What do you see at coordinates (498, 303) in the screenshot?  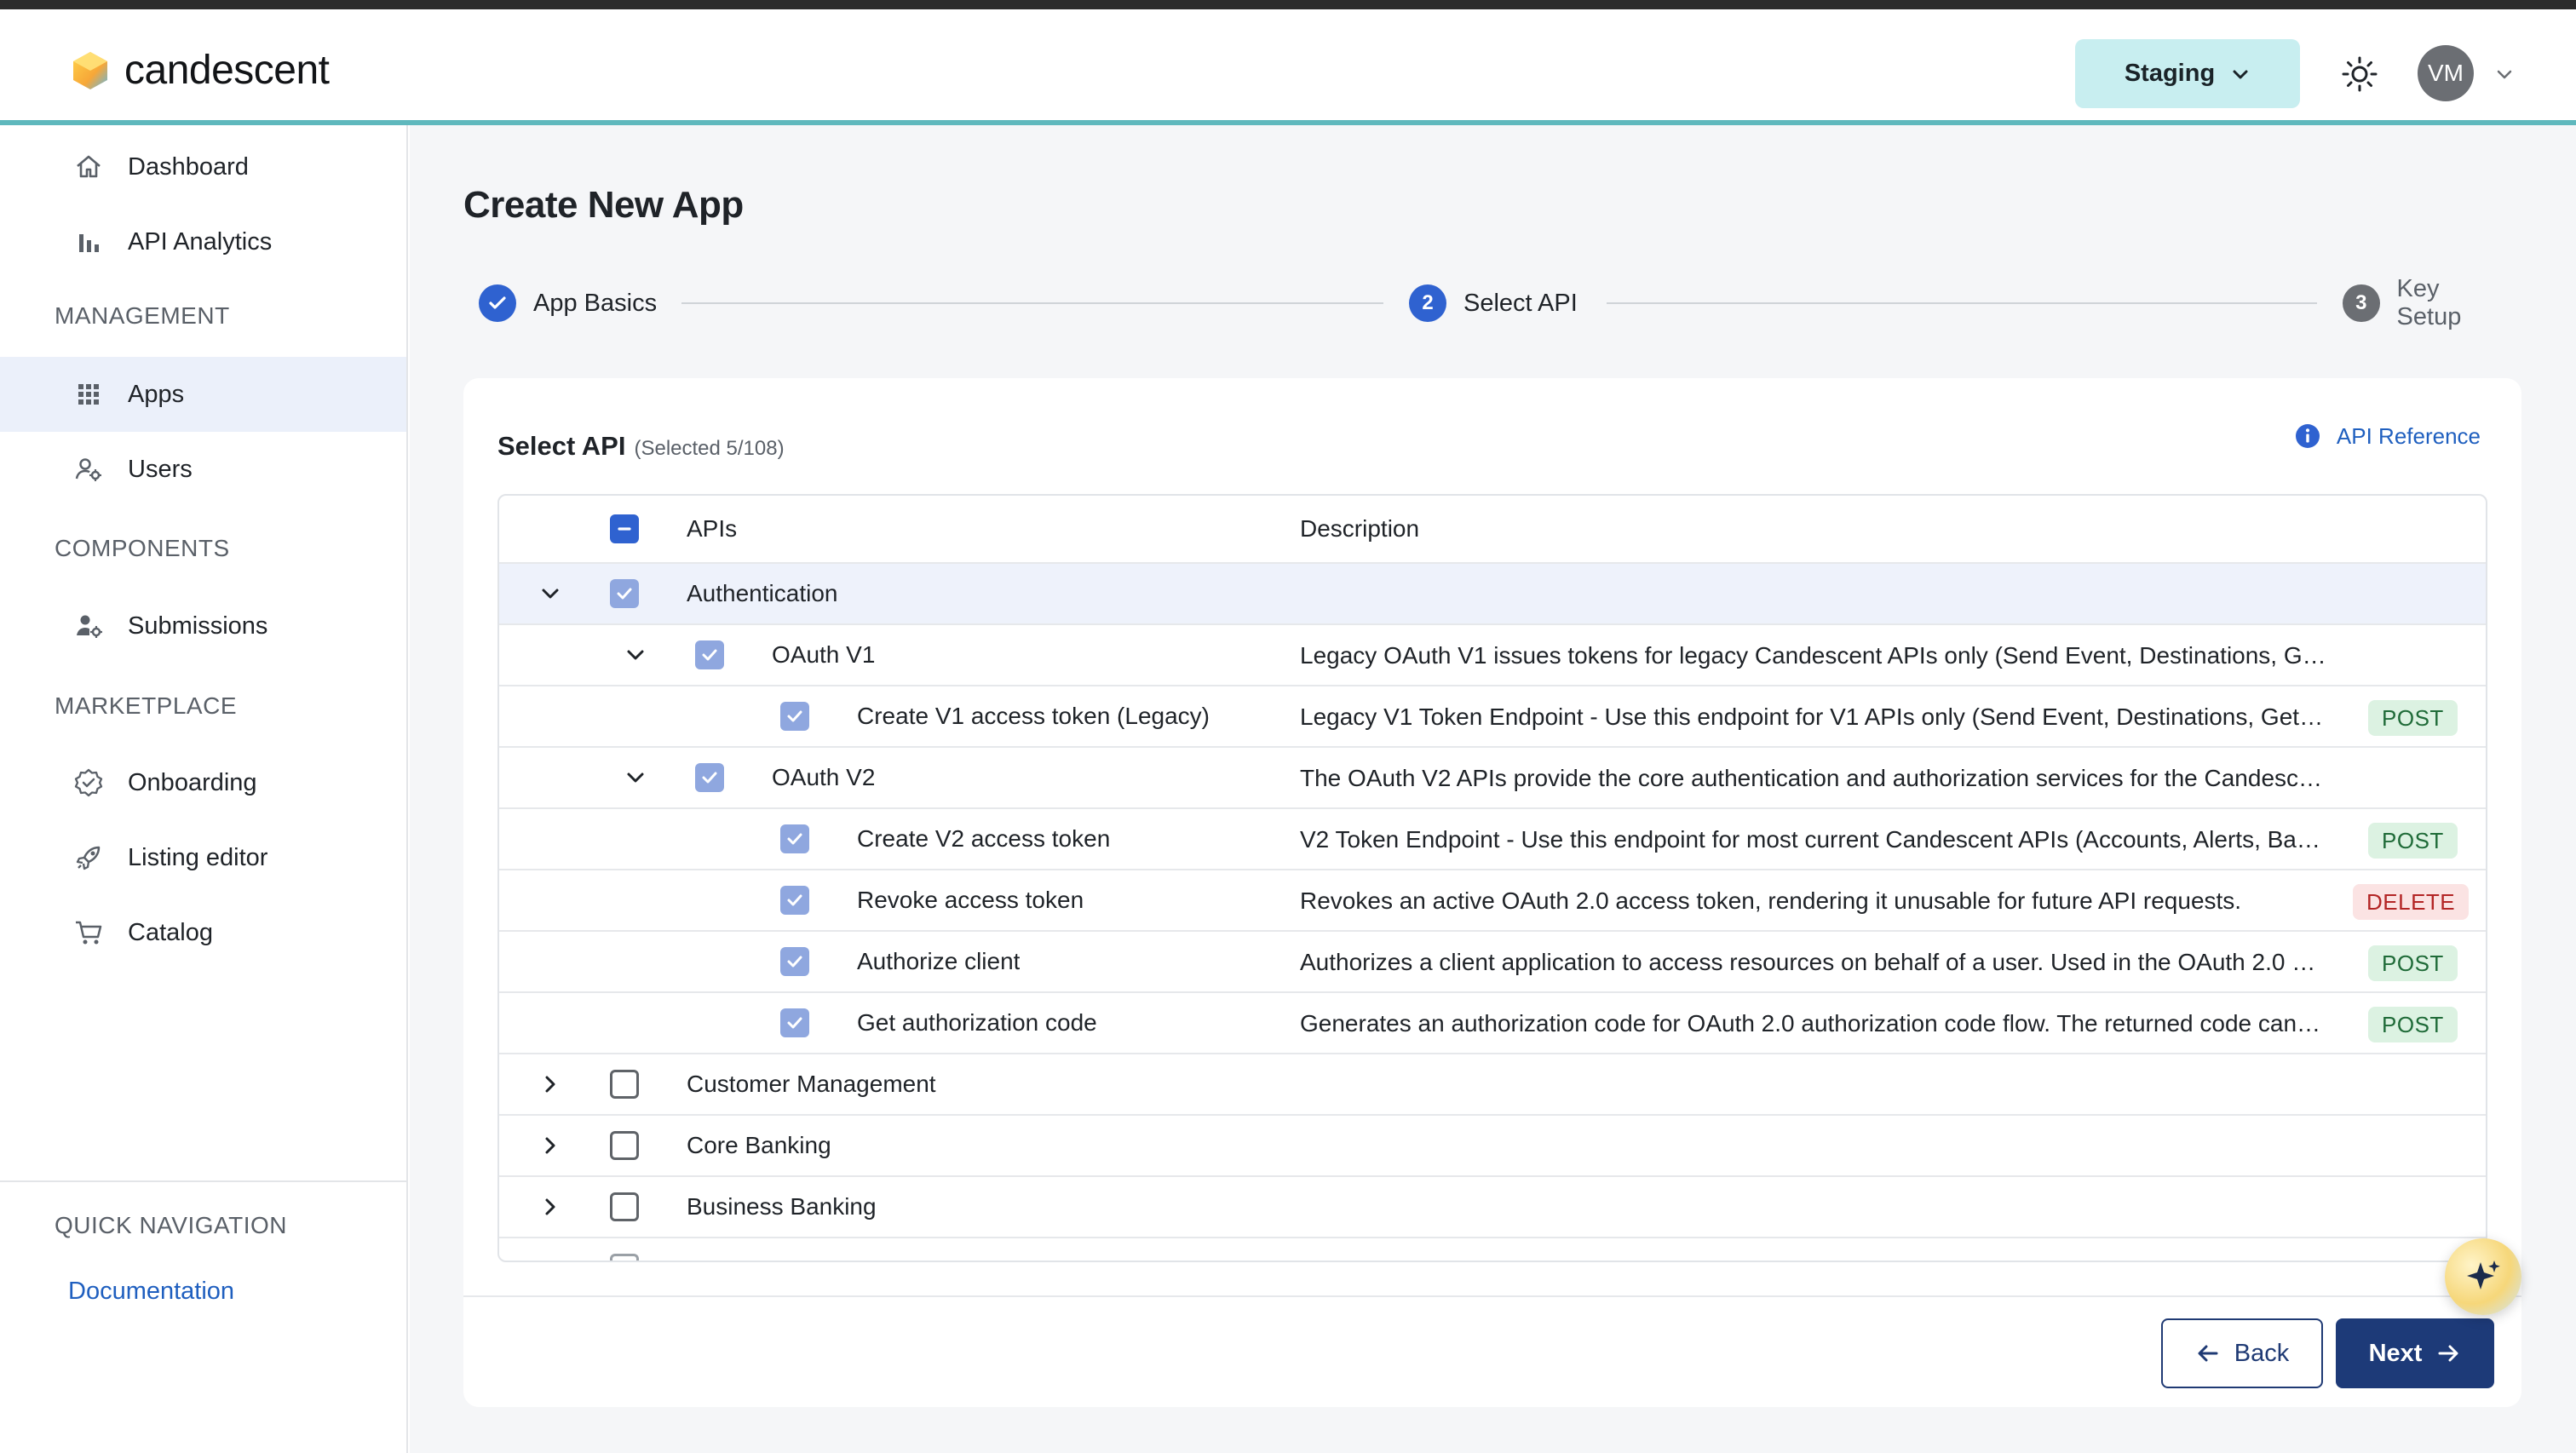 I see `check-circle-icon` at bounding box center [498, 303].